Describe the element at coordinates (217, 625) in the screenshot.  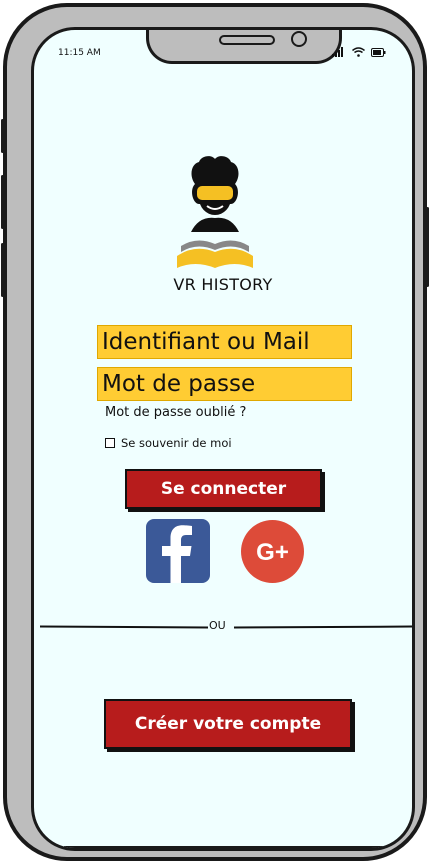
I see `divider-label: OU` at that location.